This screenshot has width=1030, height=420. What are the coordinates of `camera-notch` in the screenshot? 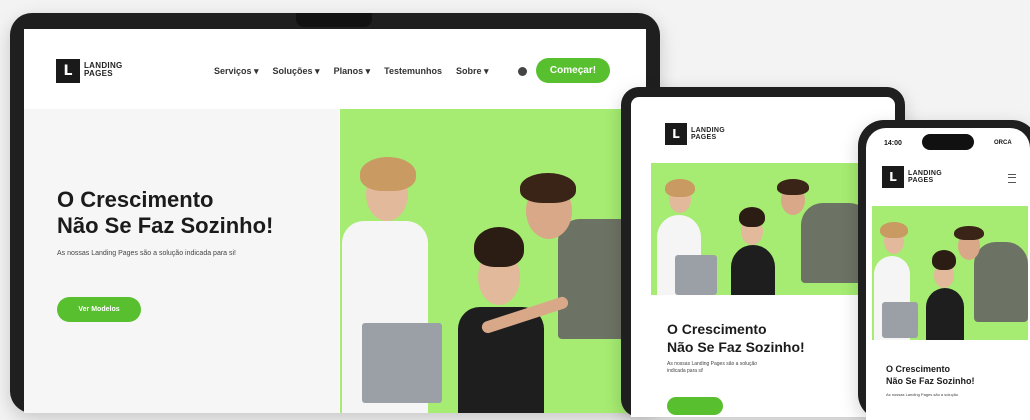 It's located at (334, 20).